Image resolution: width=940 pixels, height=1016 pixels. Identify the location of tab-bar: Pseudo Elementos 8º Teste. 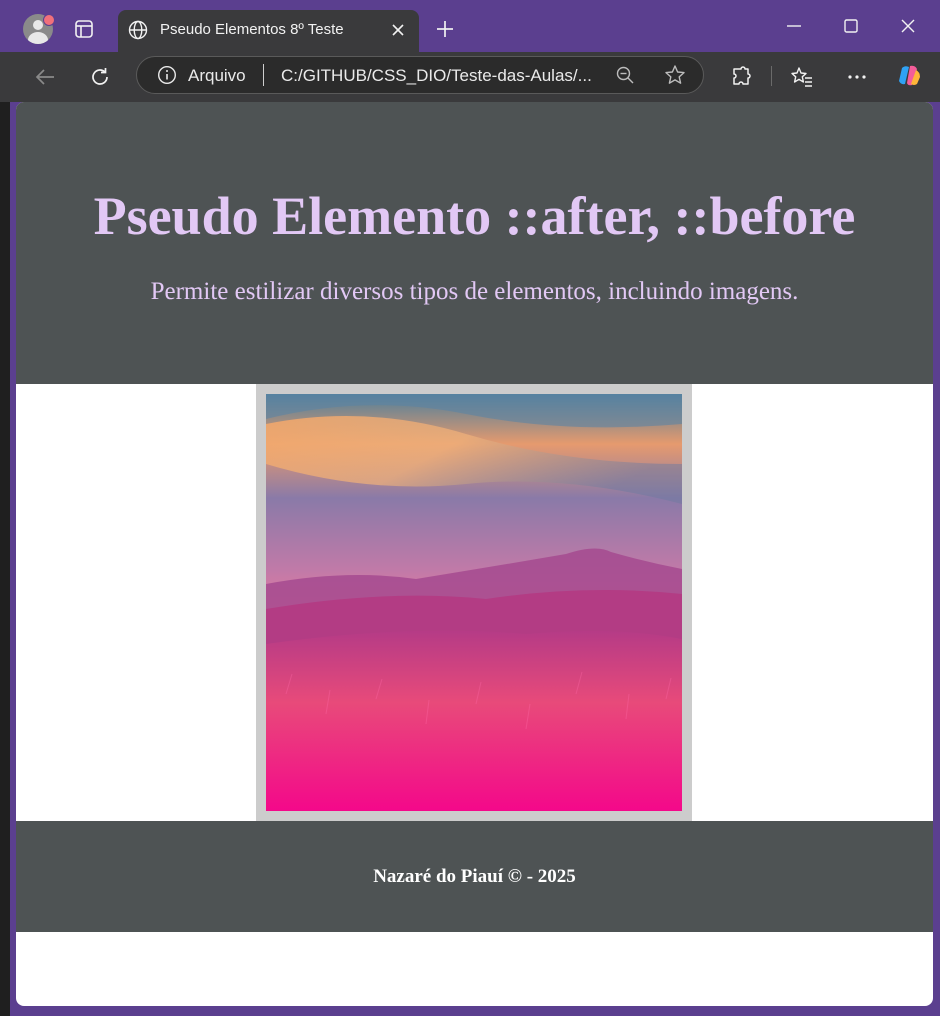
(470, 26).